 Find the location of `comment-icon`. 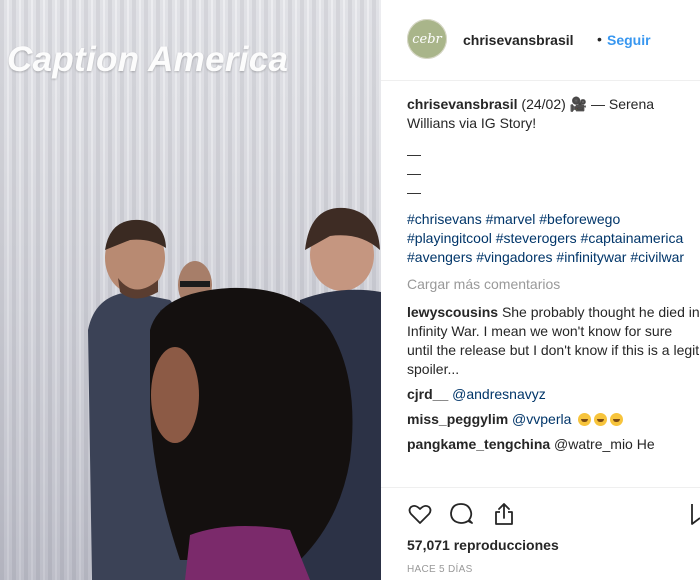

comment-icon is located at coordinates (461, 514).